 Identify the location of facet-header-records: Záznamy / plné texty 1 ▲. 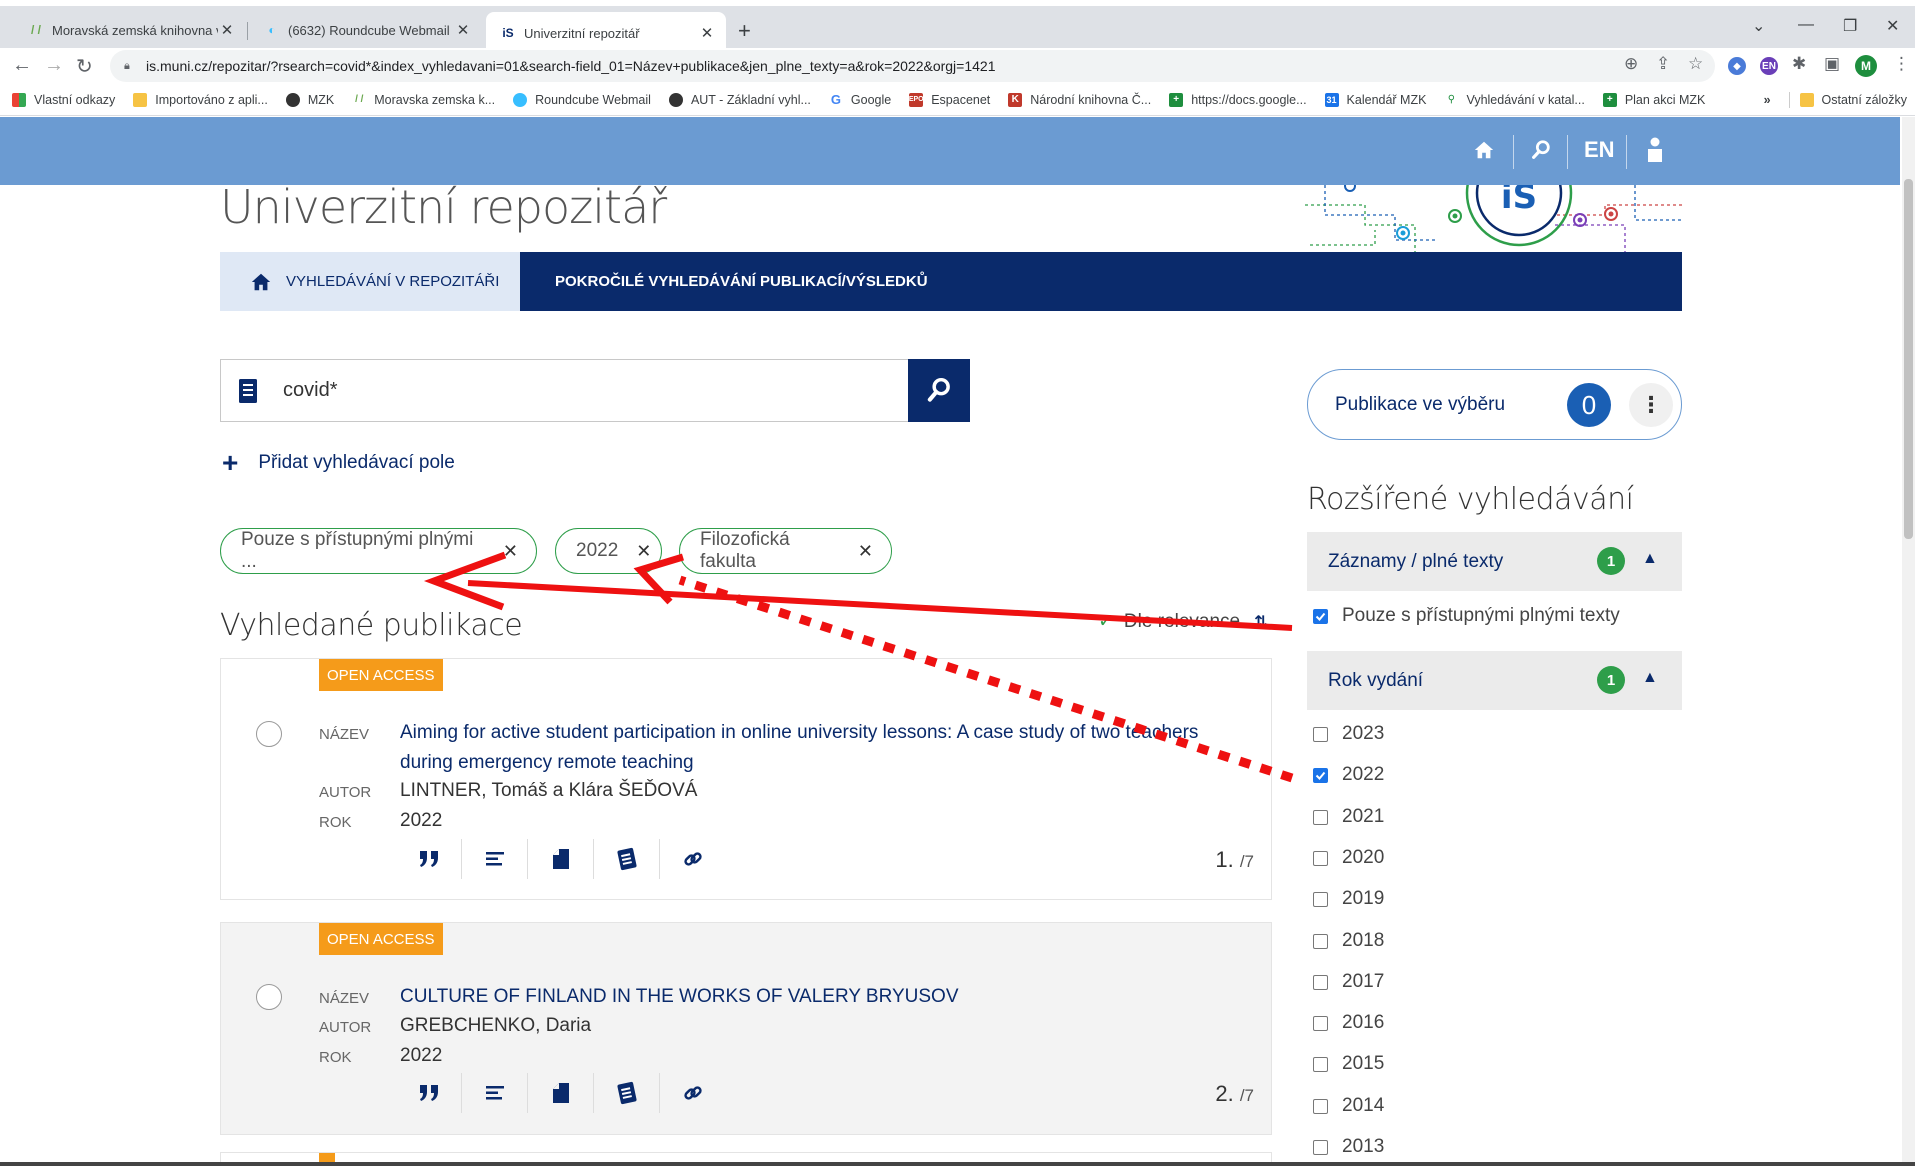
(1494, 561).